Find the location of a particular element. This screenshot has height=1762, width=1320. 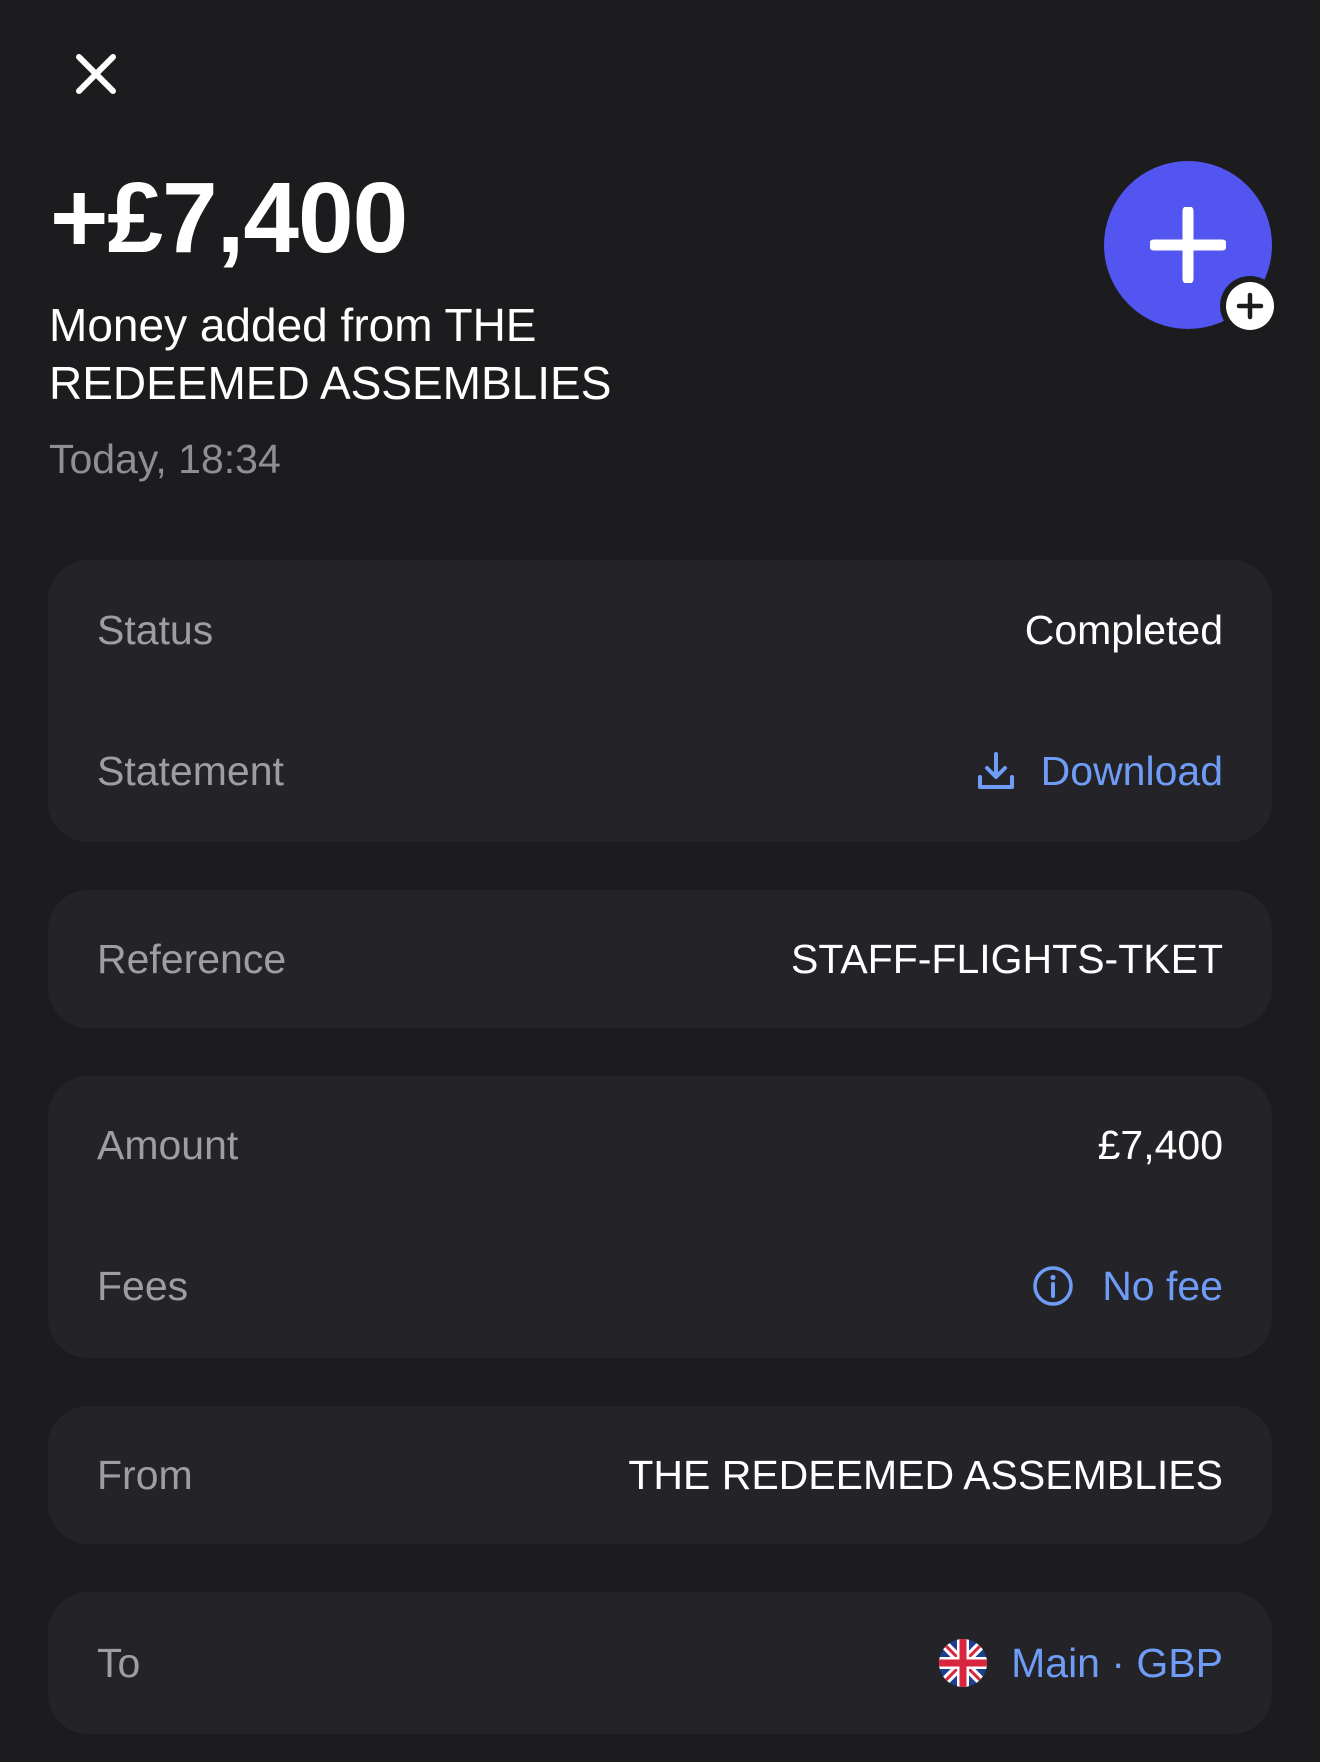

to-row: To Main · GBP is located at coordinates (660, 1663).